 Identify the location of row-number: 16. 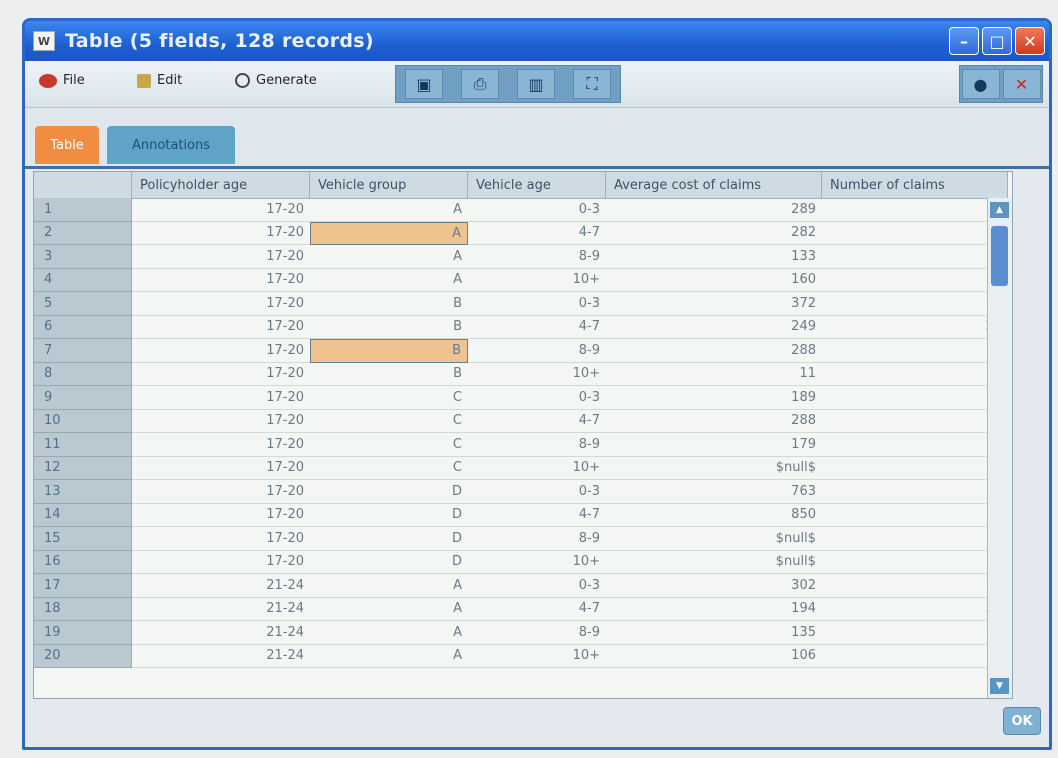
(83, 562).